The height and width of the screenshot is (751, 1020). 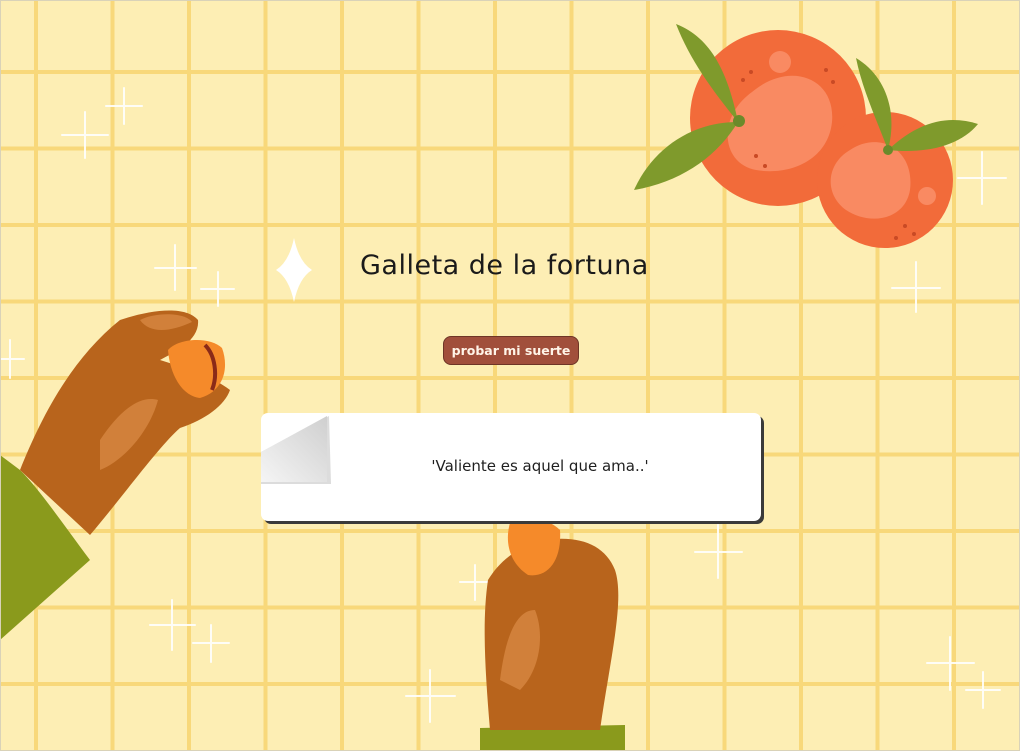 I want to click on try-luck-button: probar mi suerte, so click(x=511, y=350).